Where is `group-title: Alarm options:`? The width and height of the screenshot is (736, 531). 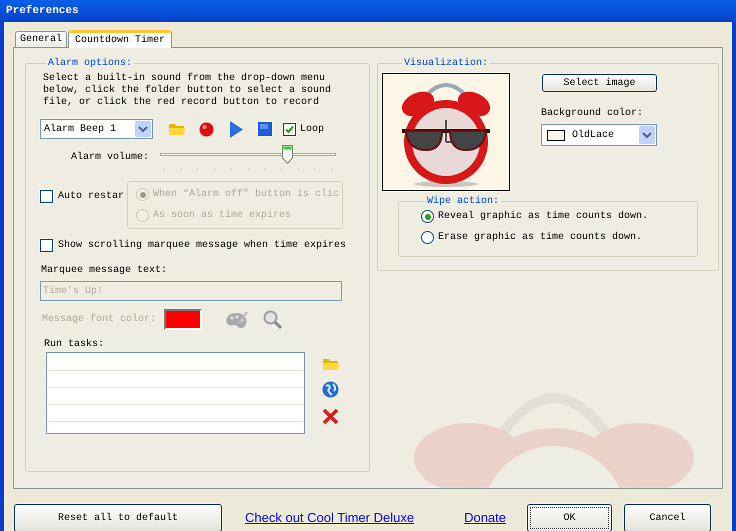 group-title: Alarm options: is located at coordinates (90, 63).